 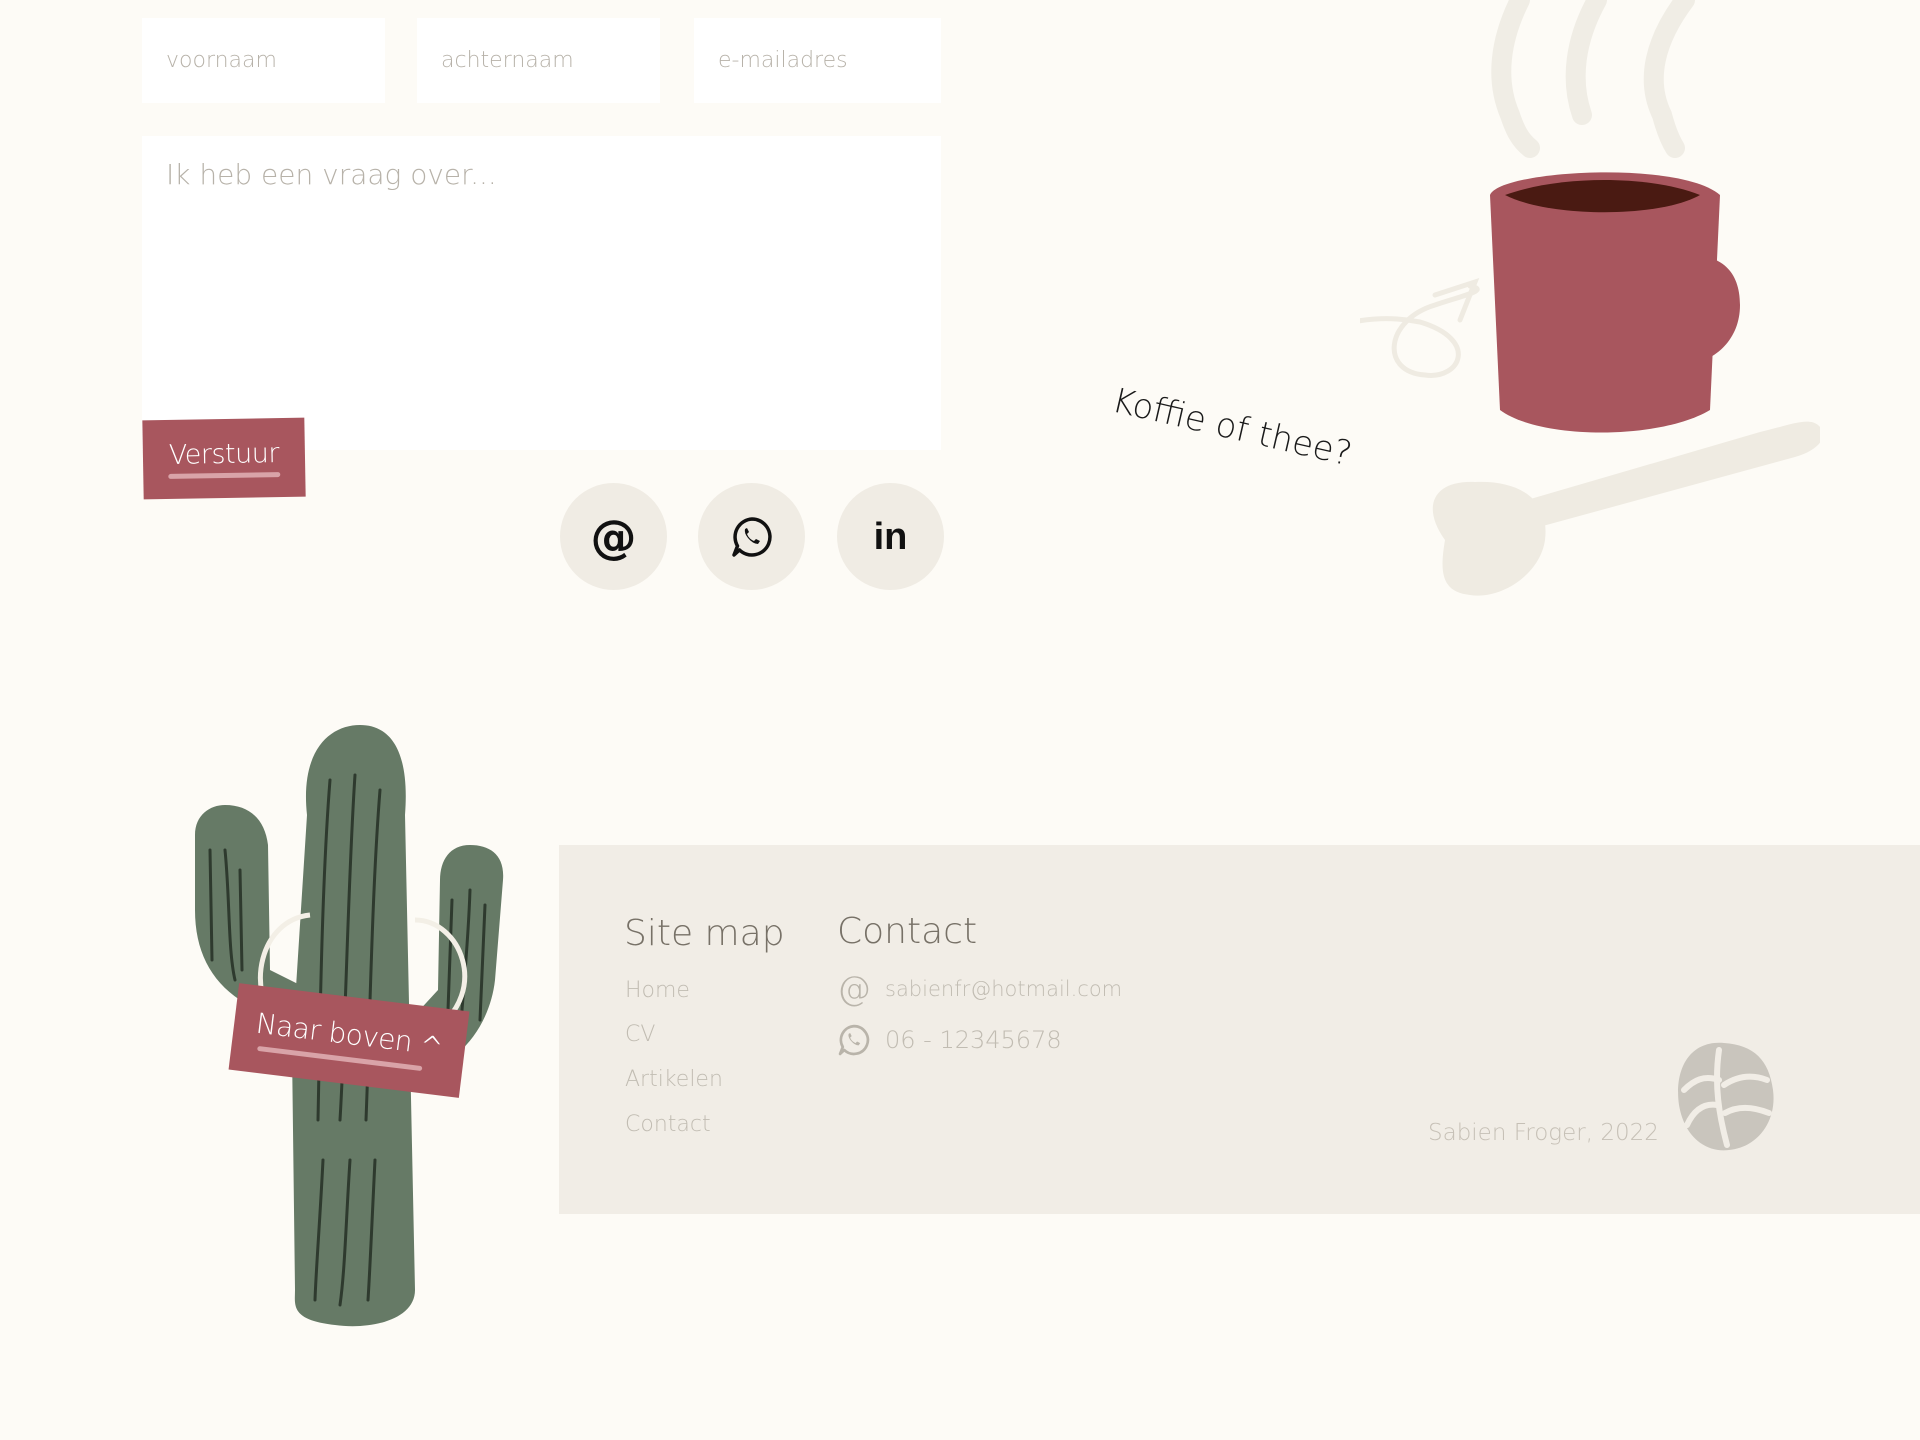 I want to click on contact-email: @ sabienfr@hotmail.com, so click(x=979, y=989).